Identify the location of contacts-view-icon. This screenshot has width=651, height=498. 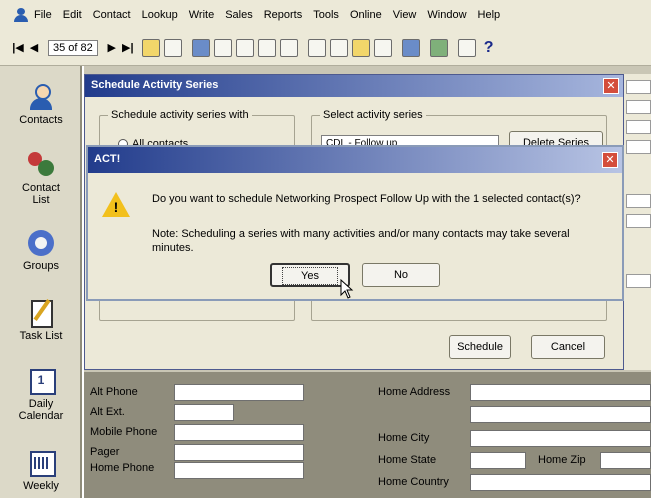
(200, 47).